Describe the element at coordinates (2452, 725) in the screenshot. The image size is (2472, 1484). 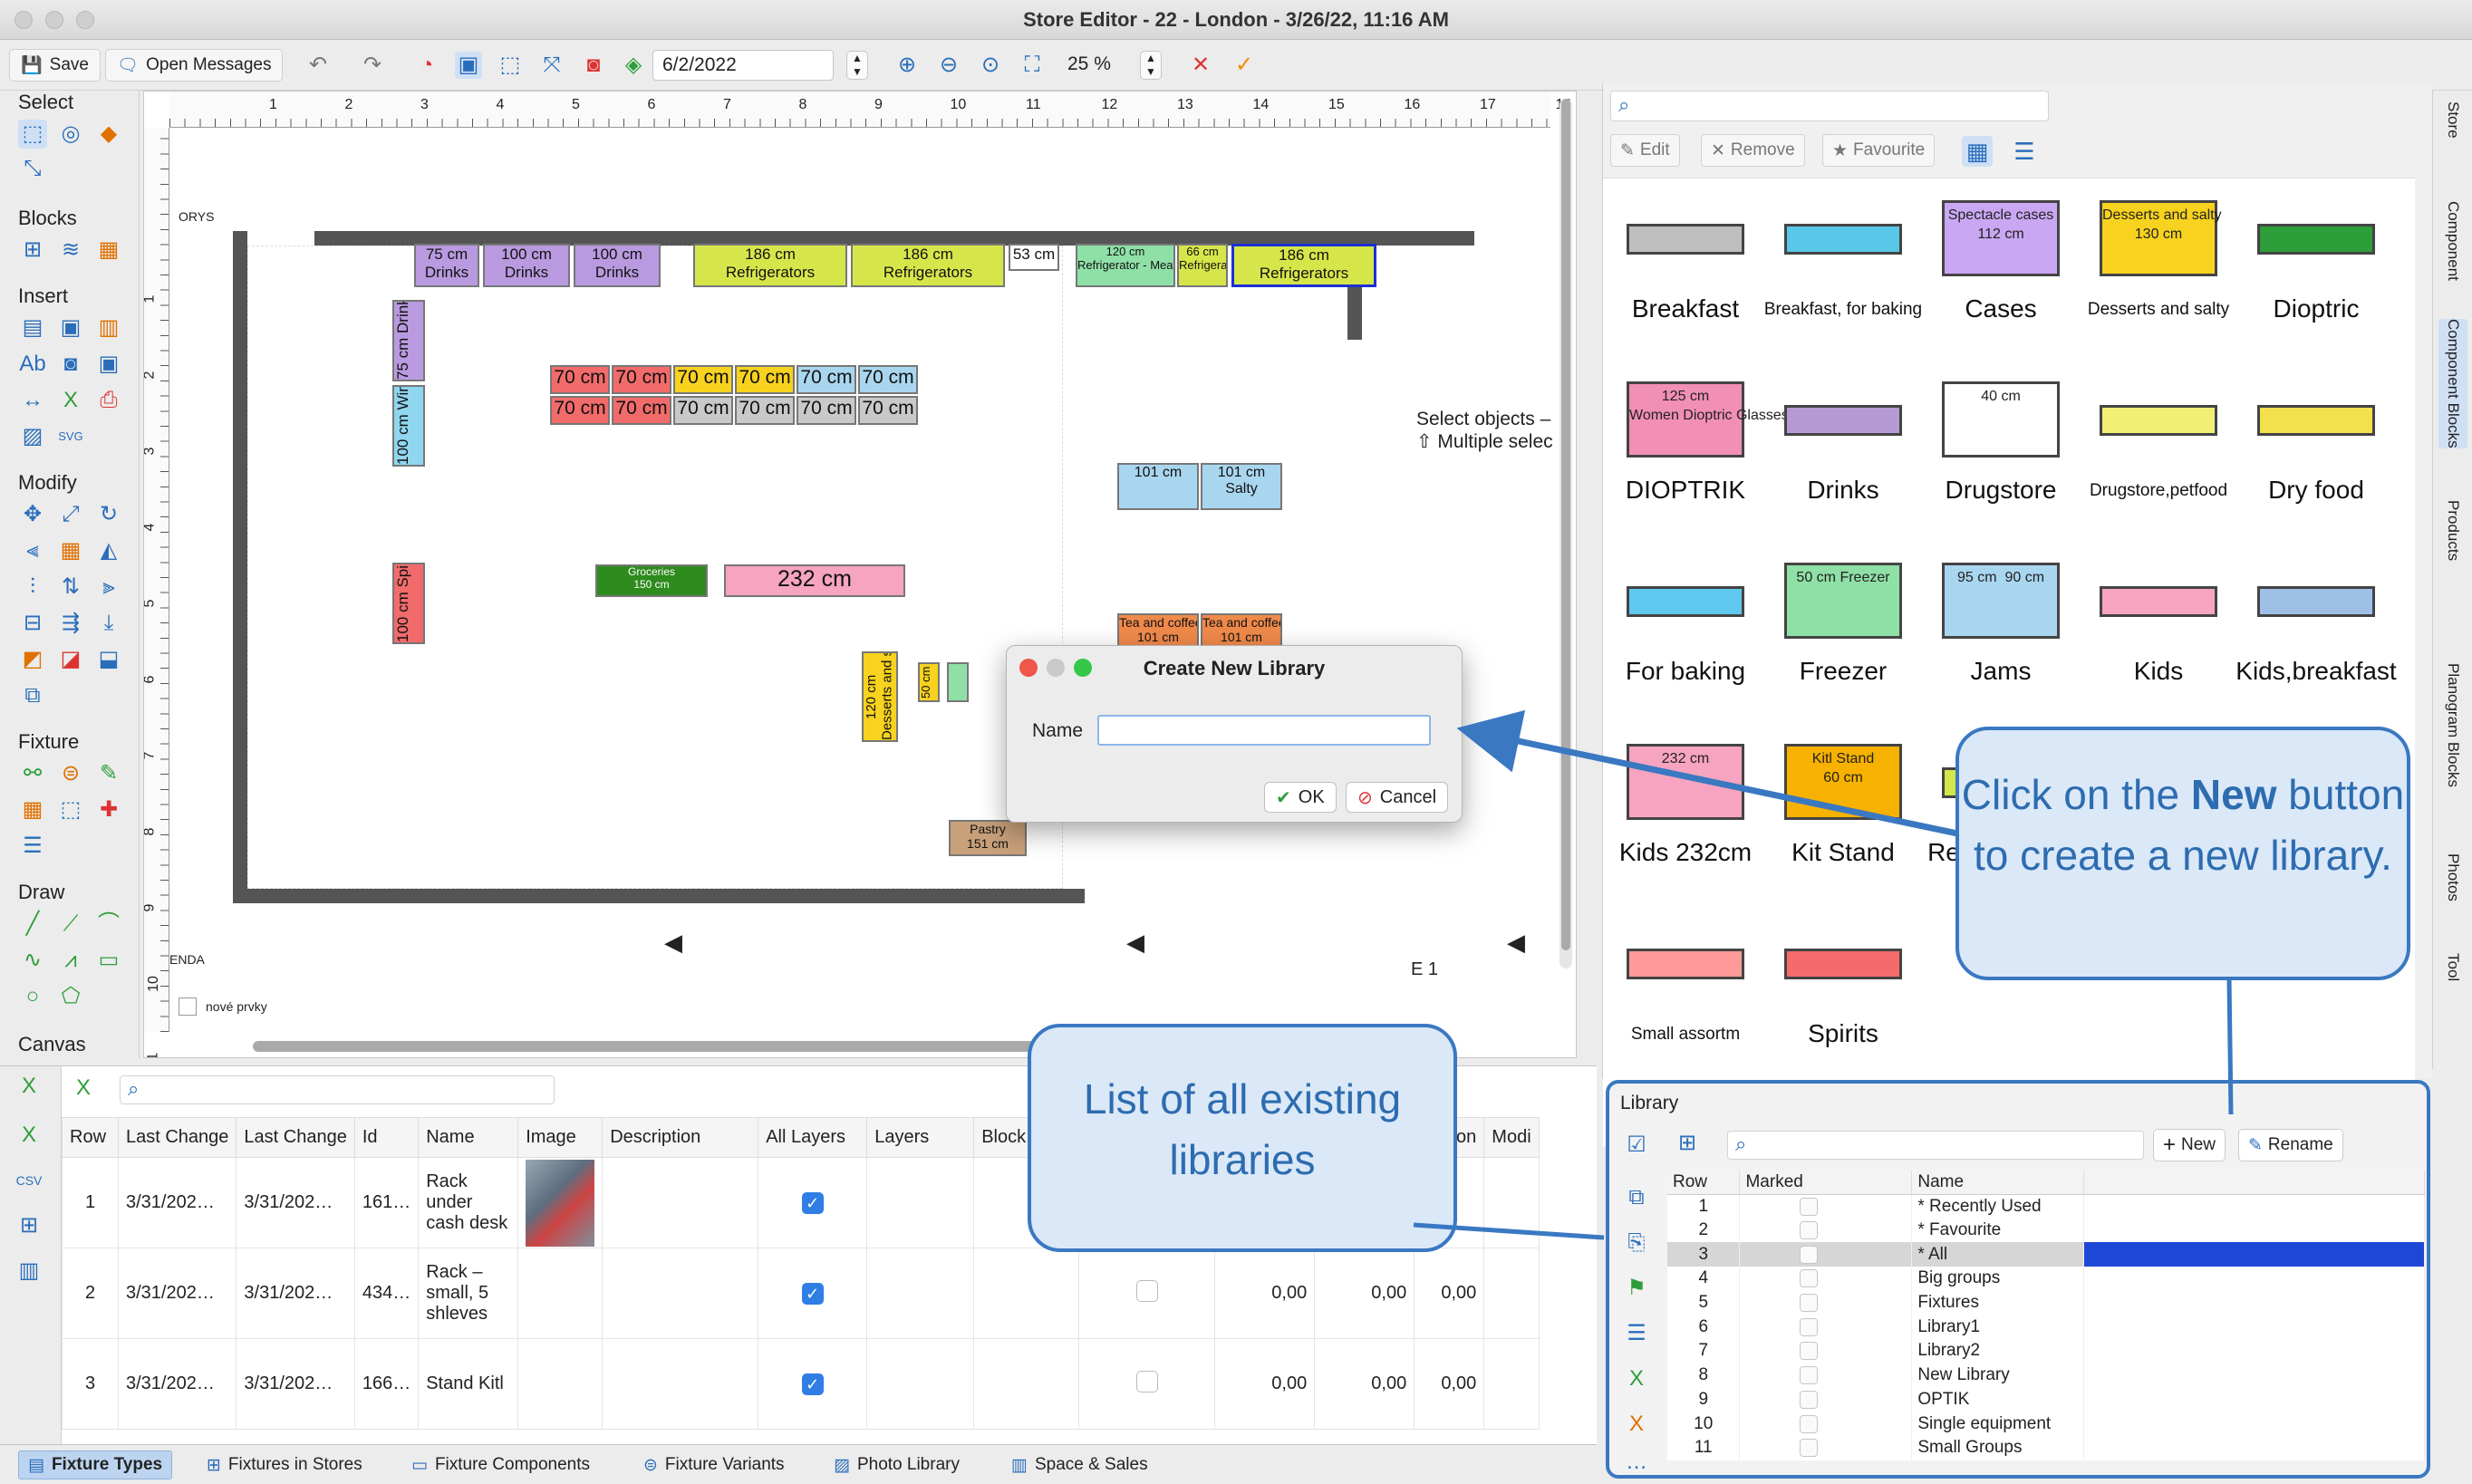
I see `side-tab: Planogram Blocks` at that location.